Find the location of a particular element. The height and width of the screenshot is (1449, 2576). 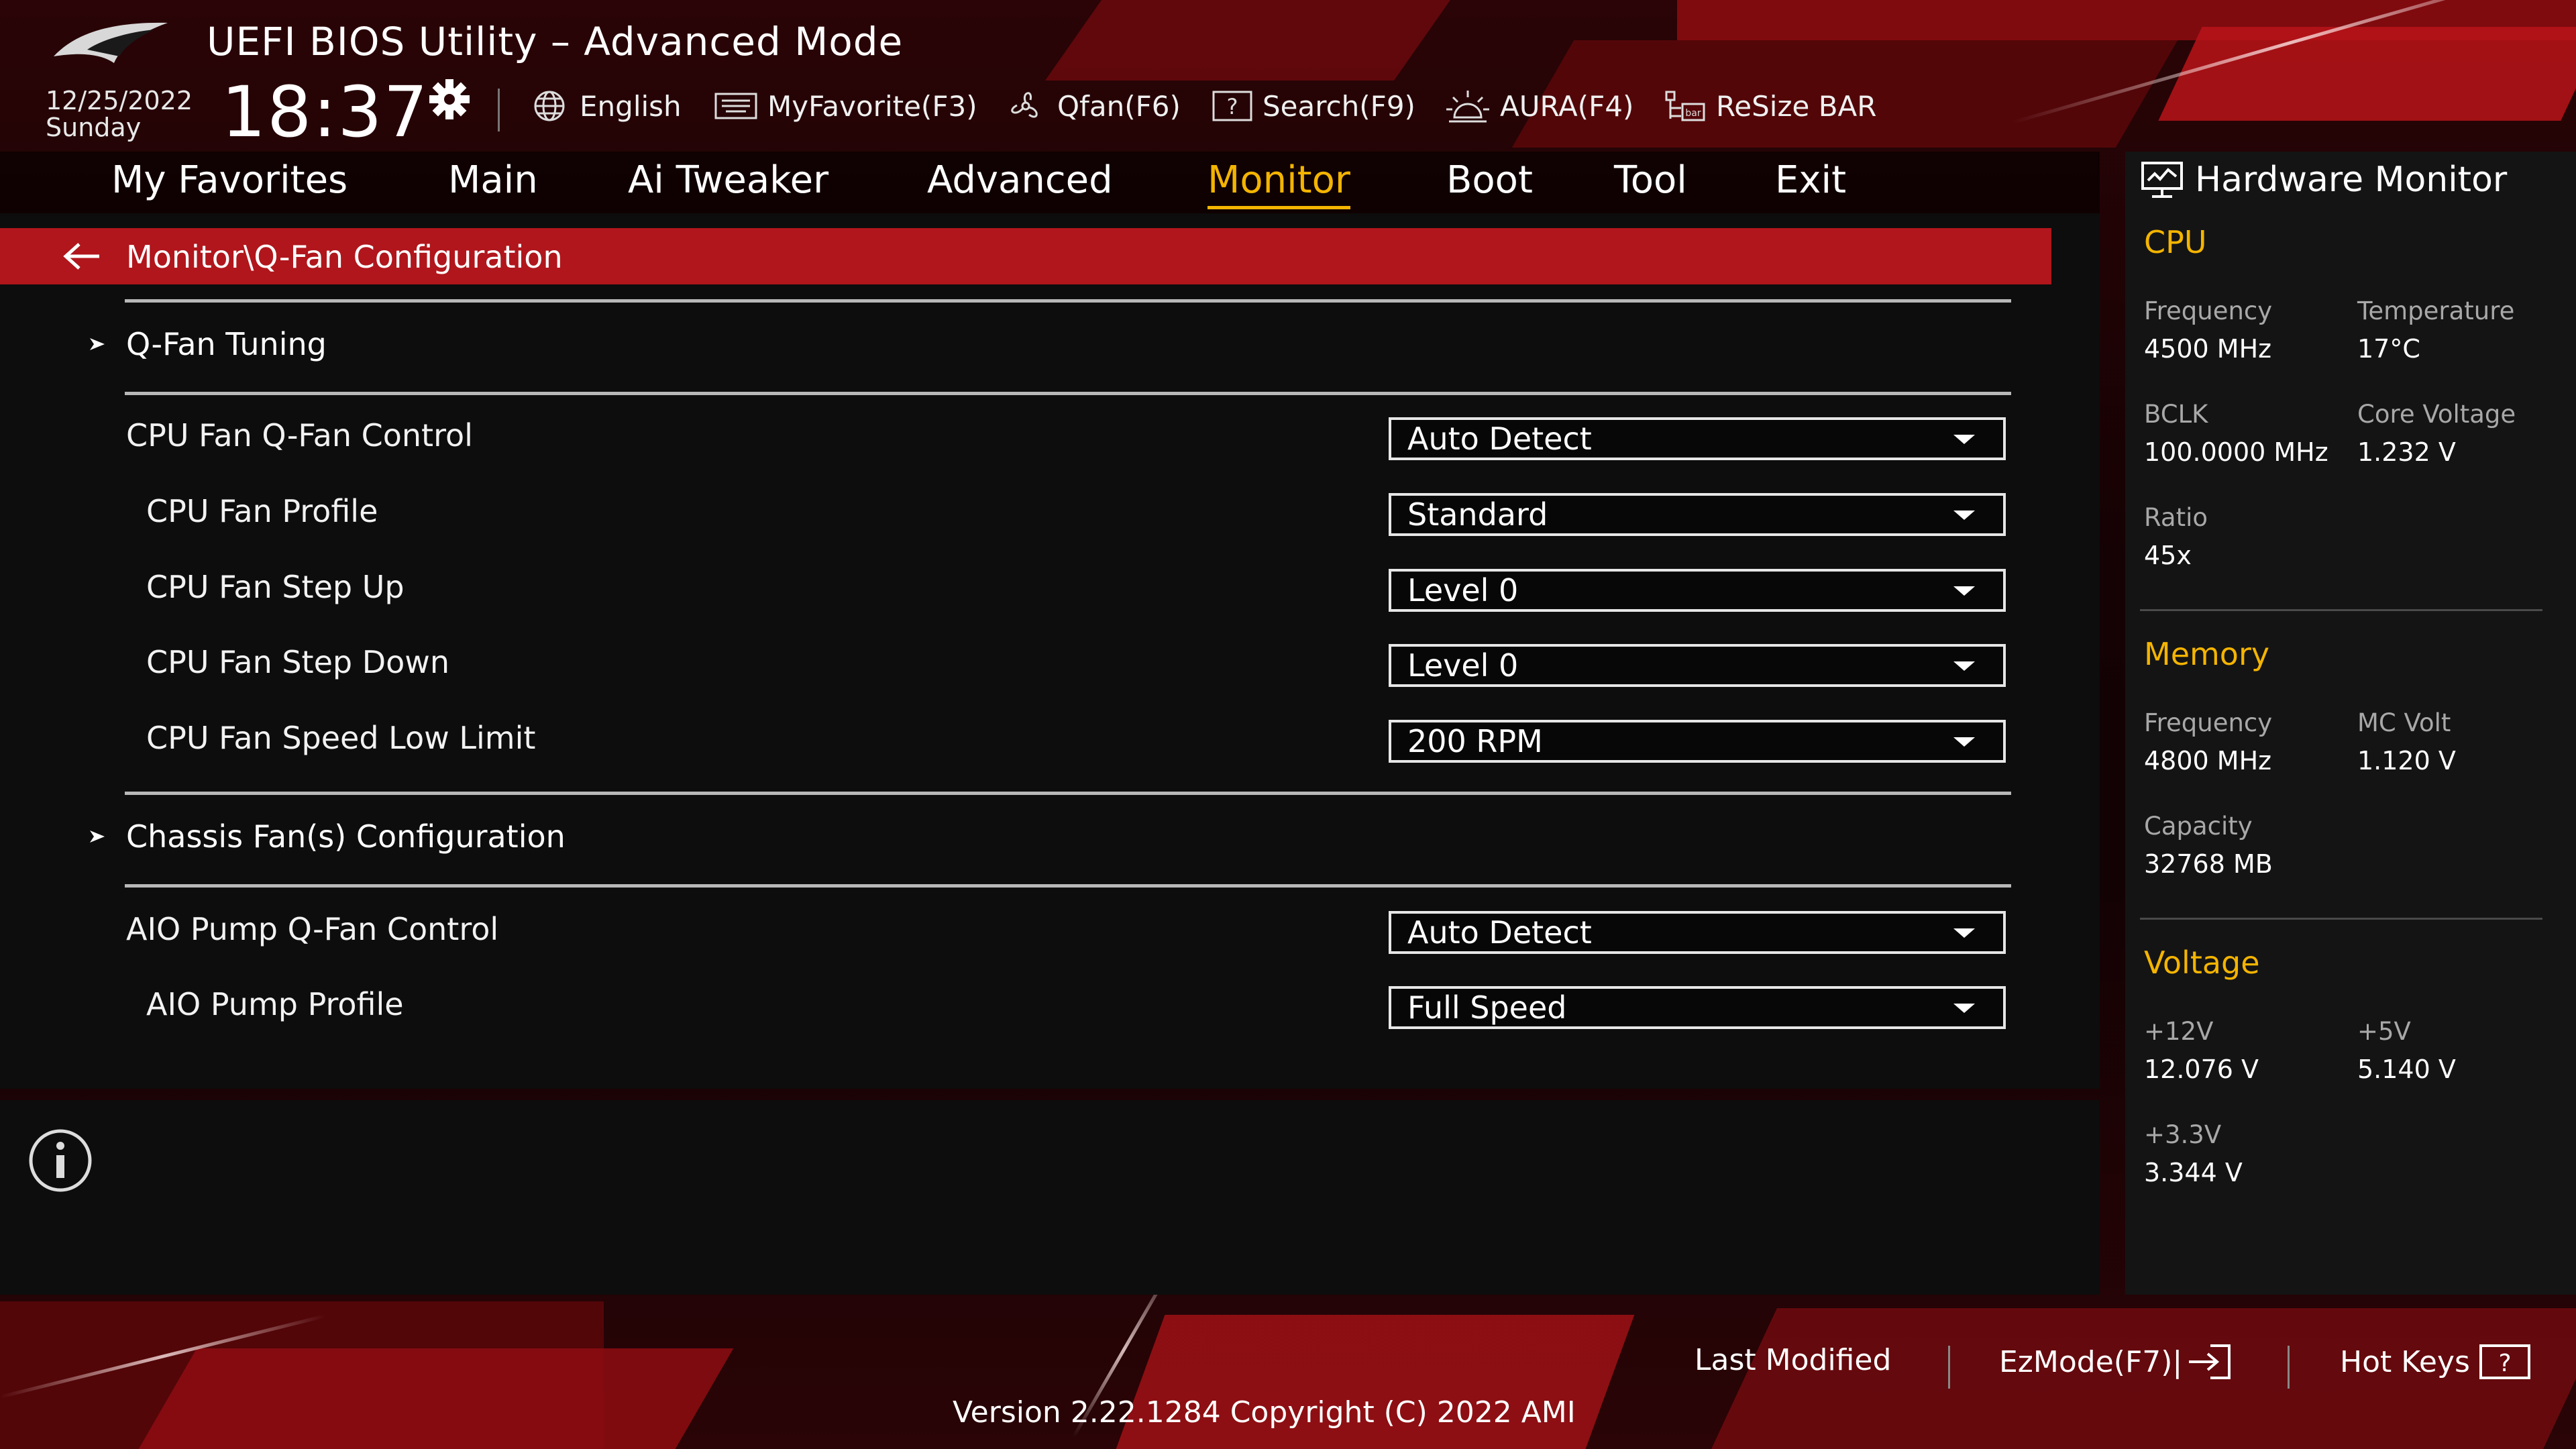

keyboard-icon is located at coordinates (735, 106).